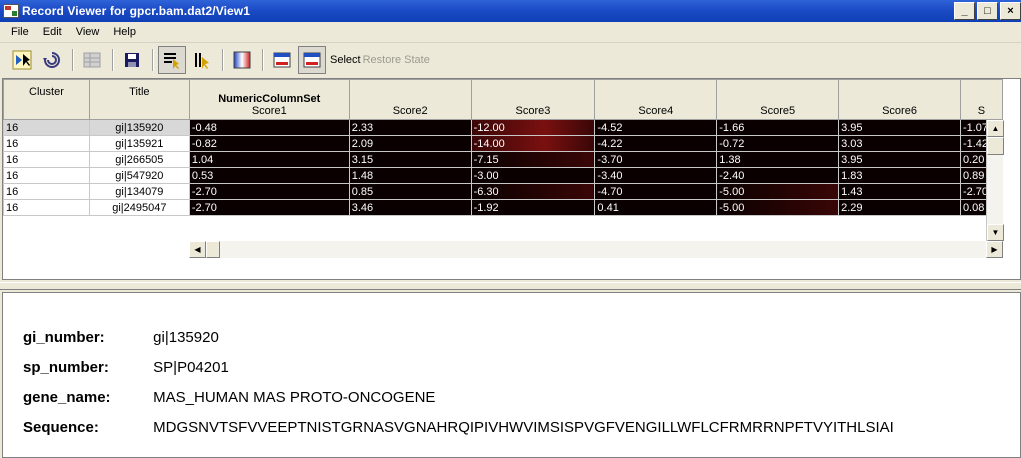 The height and width of the screenshot is (458, 1021). I want to click on menu-view: View, so click(88, 32).